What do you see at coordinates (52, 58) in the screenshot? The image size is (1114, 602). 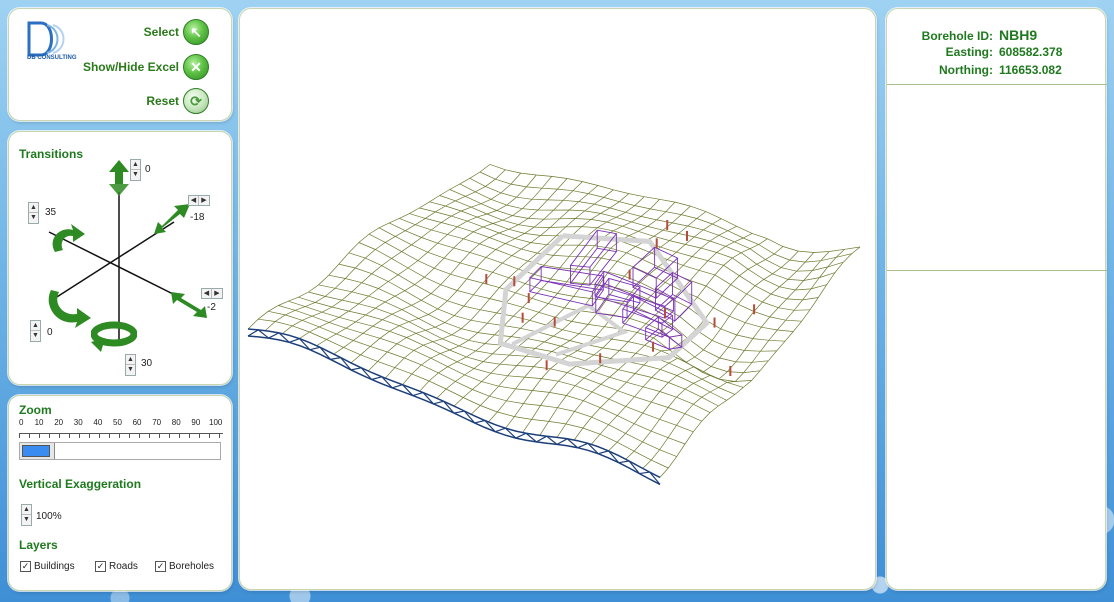 I see `logo-text: DB CONSULTING` at bounding box center [52, 58].